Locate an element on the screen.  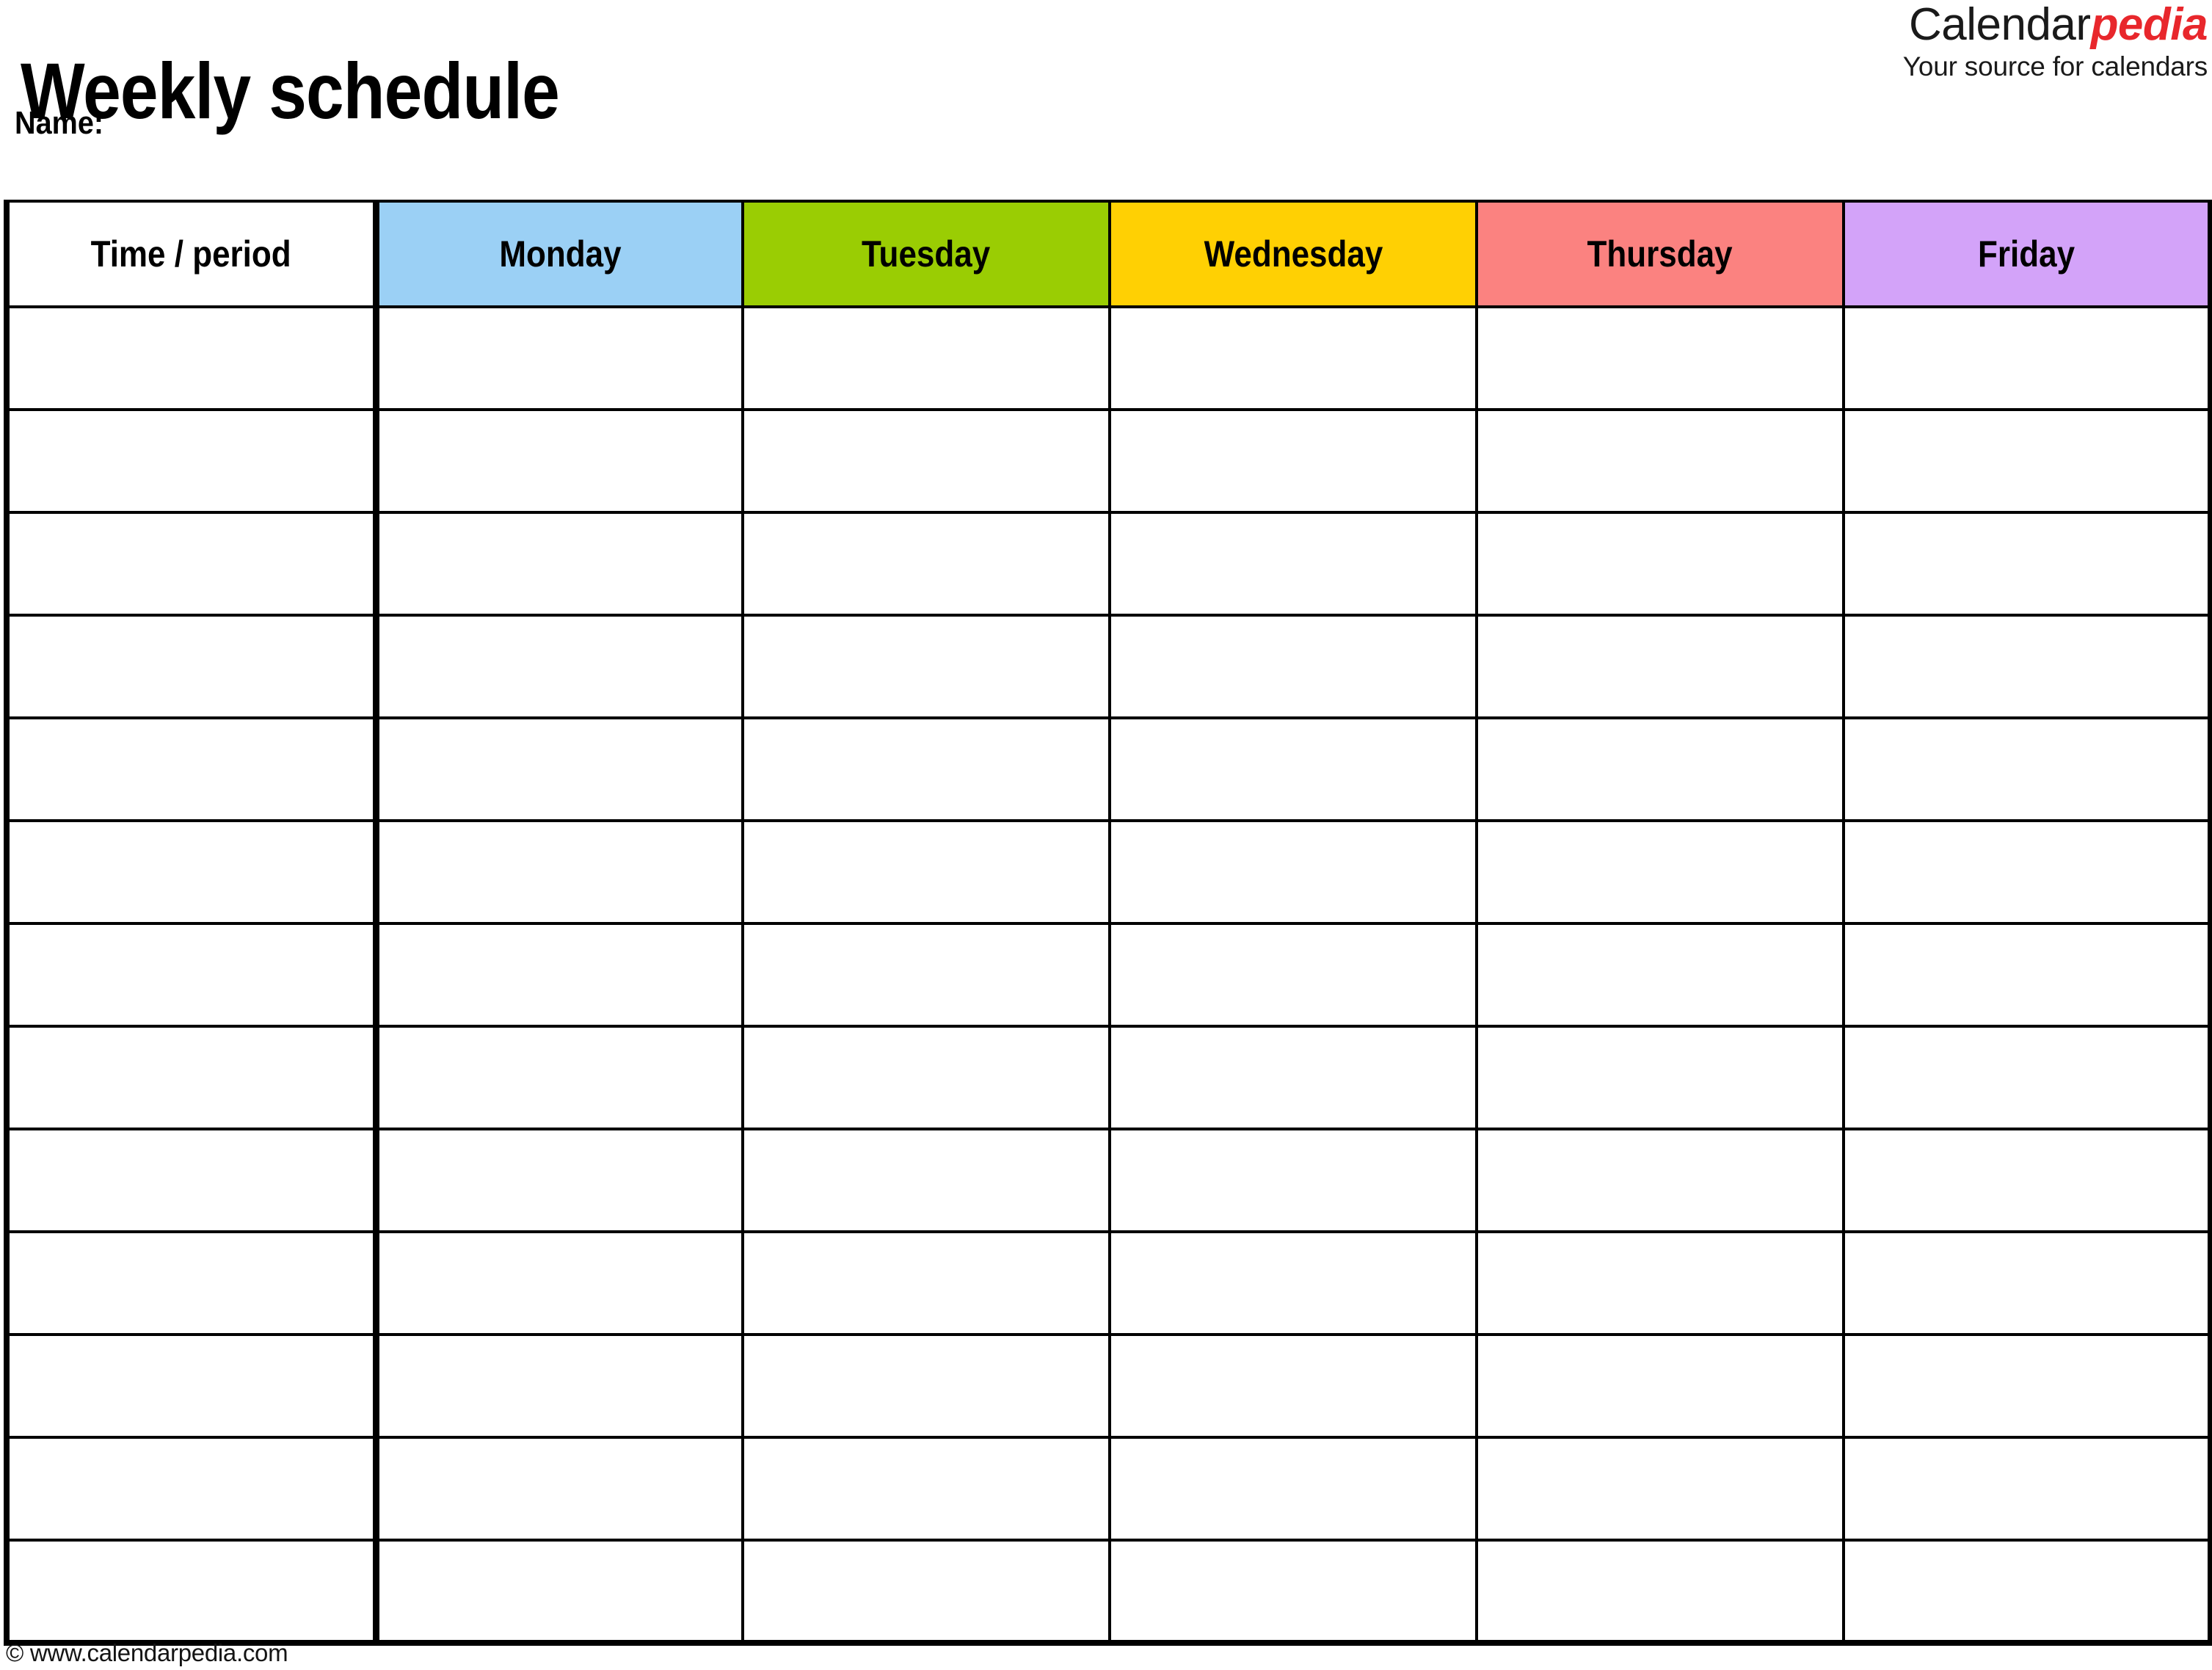
calendarpedia-logo: Calendarpedia Your source for calendars is located at coordinates (2055, 40).